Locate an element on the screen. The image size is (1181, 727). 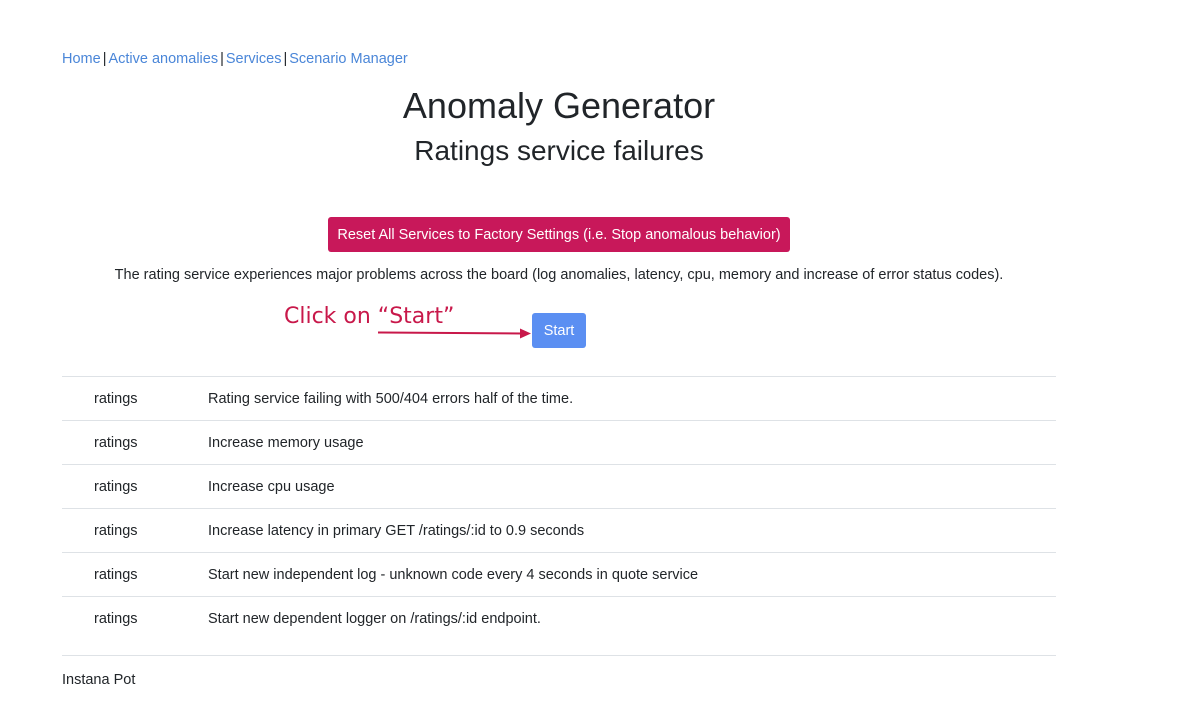
arrow-right-icon is located at coordinates (454, 333).